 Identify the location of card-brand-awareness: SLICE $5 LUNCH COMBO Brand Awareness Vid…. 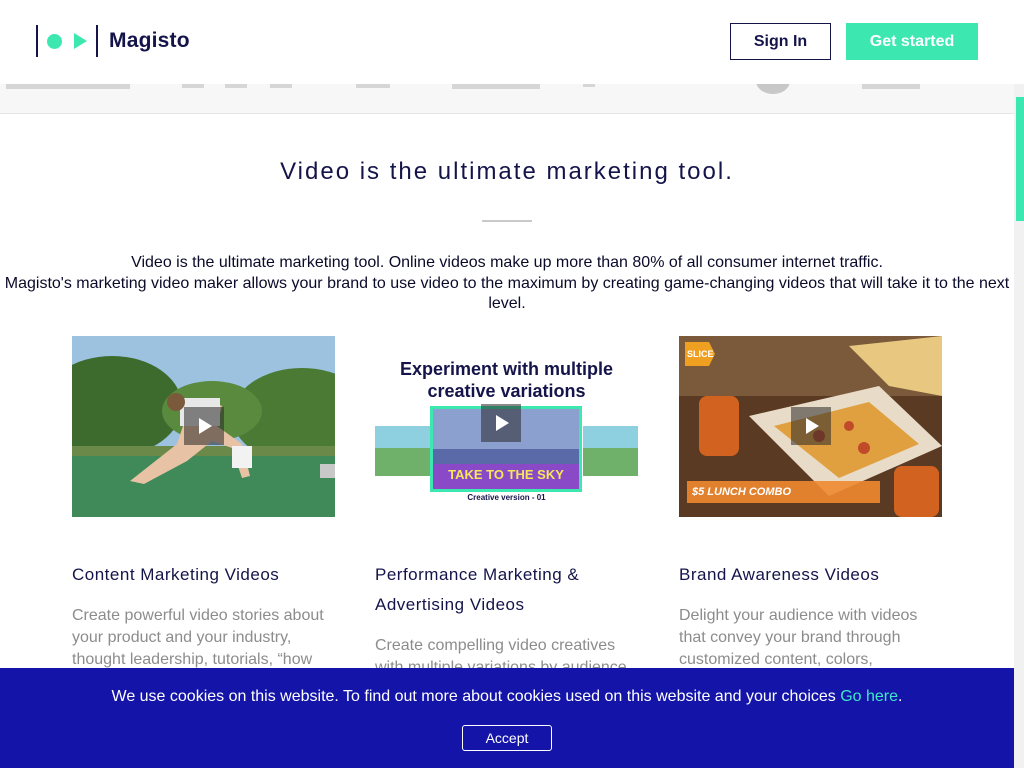
(810, 503).